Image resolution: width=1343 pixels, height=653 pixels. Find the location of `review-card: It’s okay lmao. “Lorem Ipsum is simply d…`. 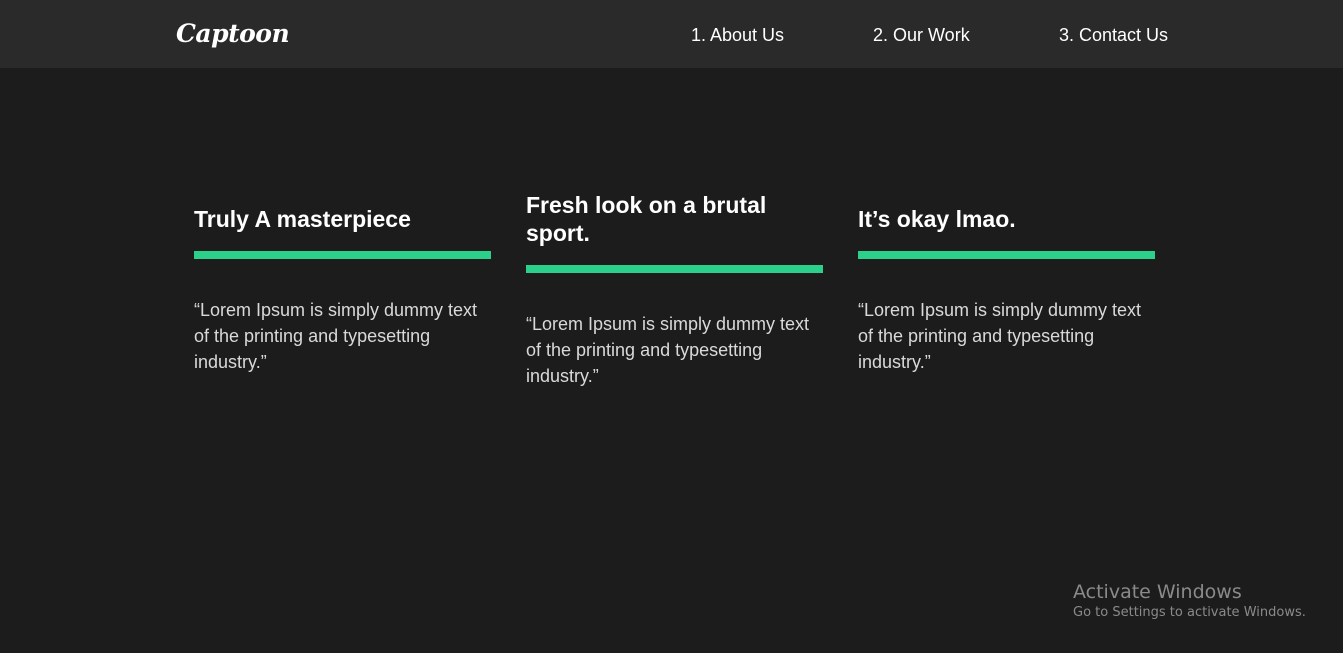

review-card: It’s okay lmao. “Lorem Ipsum is simply d… is located at coordinates (1006, 299).